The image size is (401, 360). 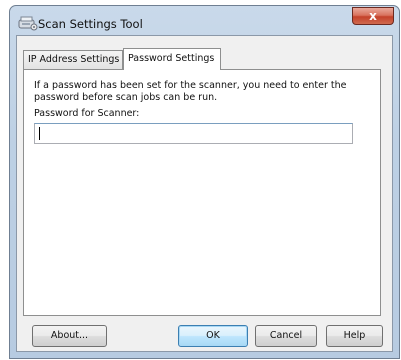 I want to click on close-button: x, so click(x=373, y=16).